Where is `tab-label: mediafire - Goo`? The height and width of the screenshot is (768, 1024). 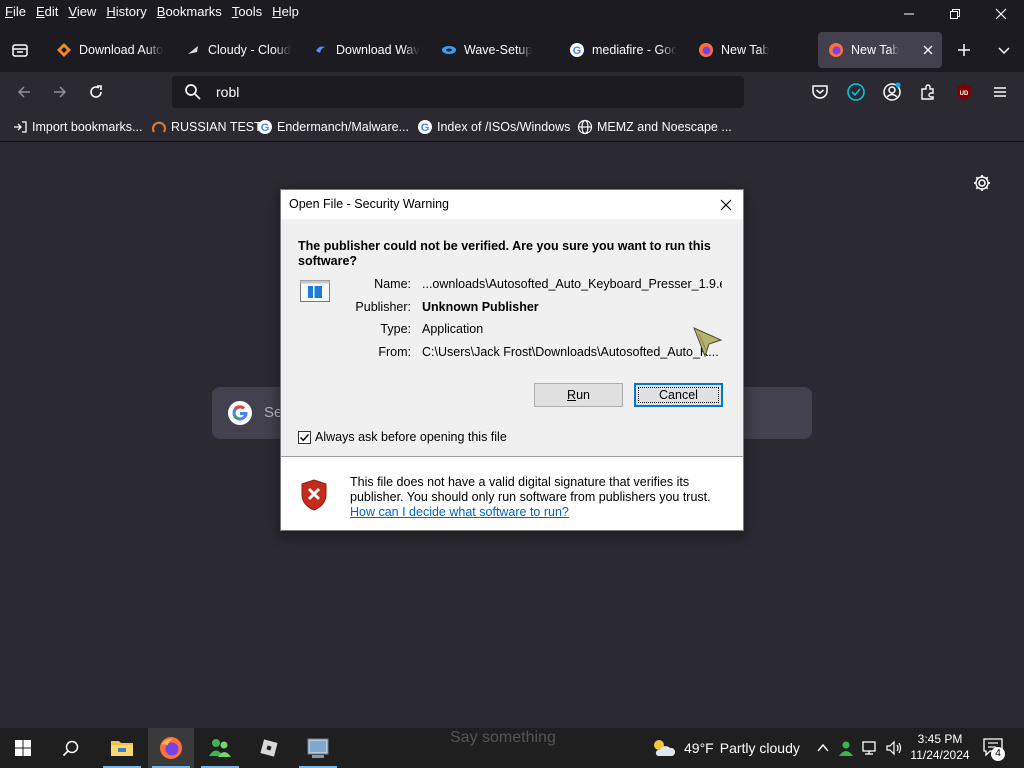
tab-label: mediafire - Goo is located at coordinates (634, 50).